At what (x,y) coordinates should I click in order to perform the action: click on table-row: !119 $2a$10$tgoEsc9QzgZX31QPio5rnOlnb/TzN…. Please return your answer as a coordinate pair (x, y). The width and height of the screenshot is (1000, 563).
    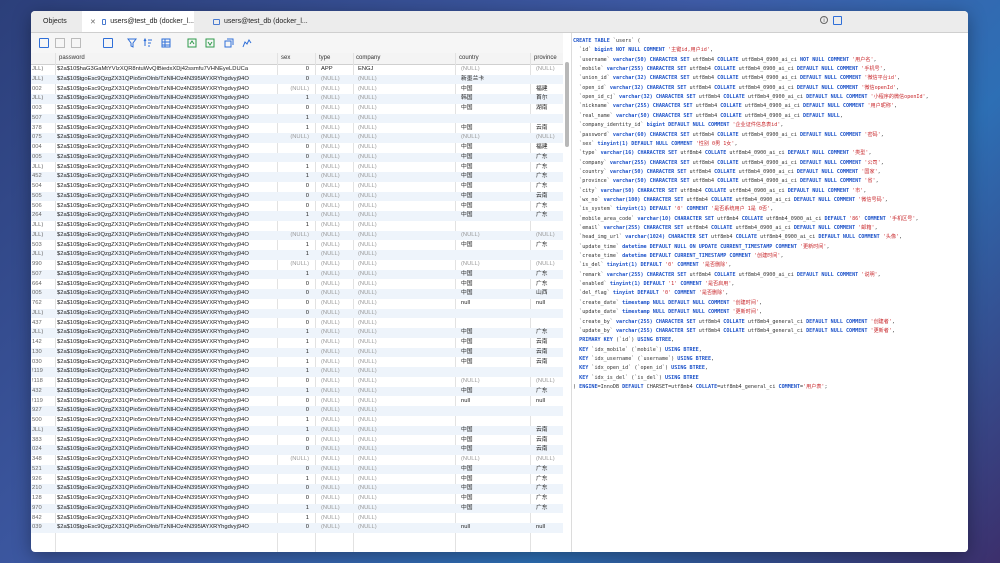
    Looking at the image, I should click on (297, 372).